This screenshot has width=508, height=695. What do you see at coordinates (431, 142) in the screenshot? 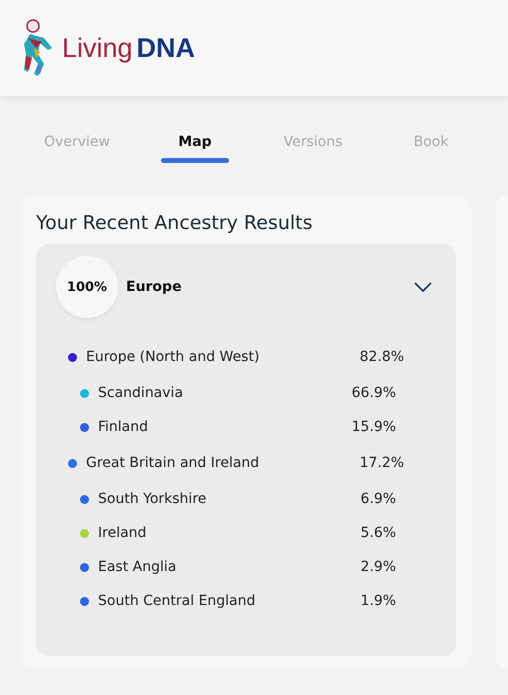
I see `tab: Book` at bounding box center [431, 142].